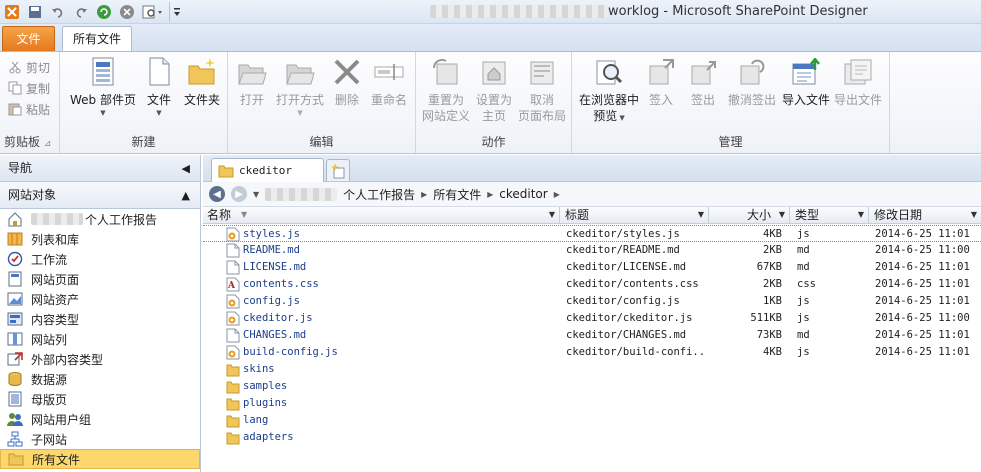 This screenshot has width=981, height=472. I want to click on breadcrumb-all-files: 所有文件, so click(457, 194).